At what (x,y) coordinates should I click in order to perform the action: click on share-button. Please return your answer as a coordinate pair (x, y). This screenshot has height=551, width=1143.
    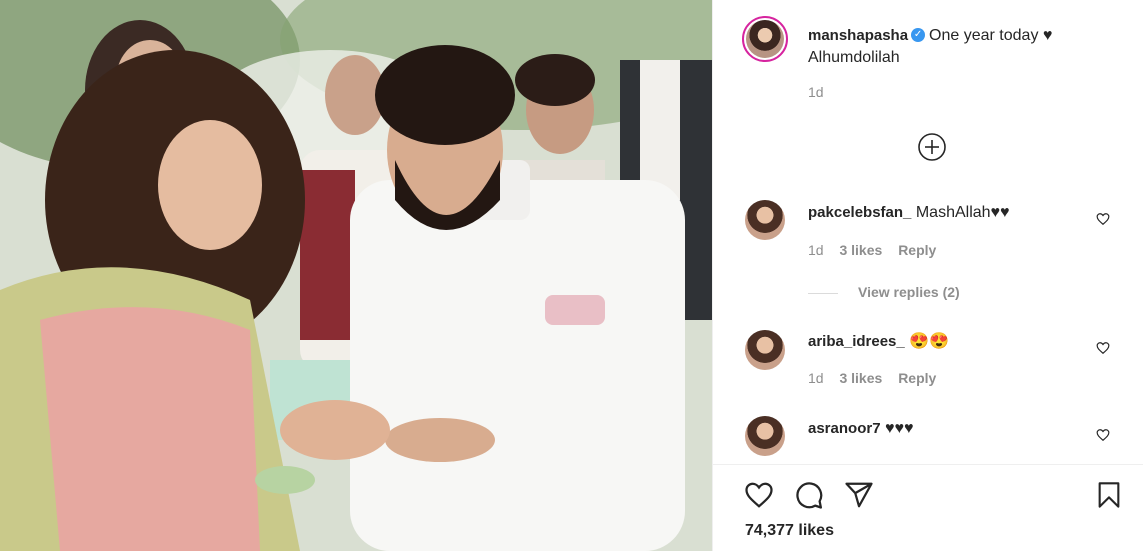
    Looking at the image, I should click on (859, 495).